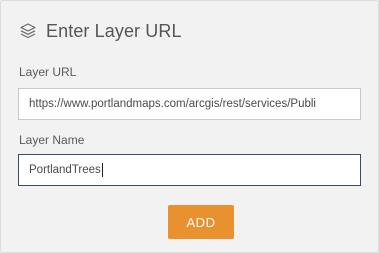 This screenshot has width=379, height=253. Describe the element at coordinates (48, 72) in the screenshot. I see `layer-url-label: Layer URL` at that location.